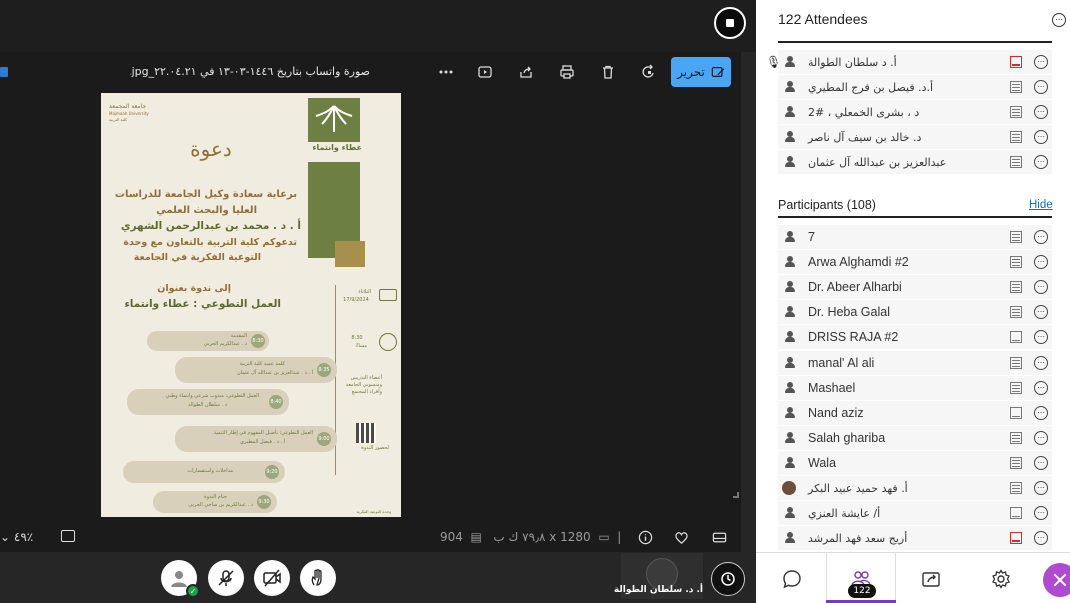 This screenshot has height=603, width=1070. I want to click on hide-participants-link: Hide, so click(1041, 205).